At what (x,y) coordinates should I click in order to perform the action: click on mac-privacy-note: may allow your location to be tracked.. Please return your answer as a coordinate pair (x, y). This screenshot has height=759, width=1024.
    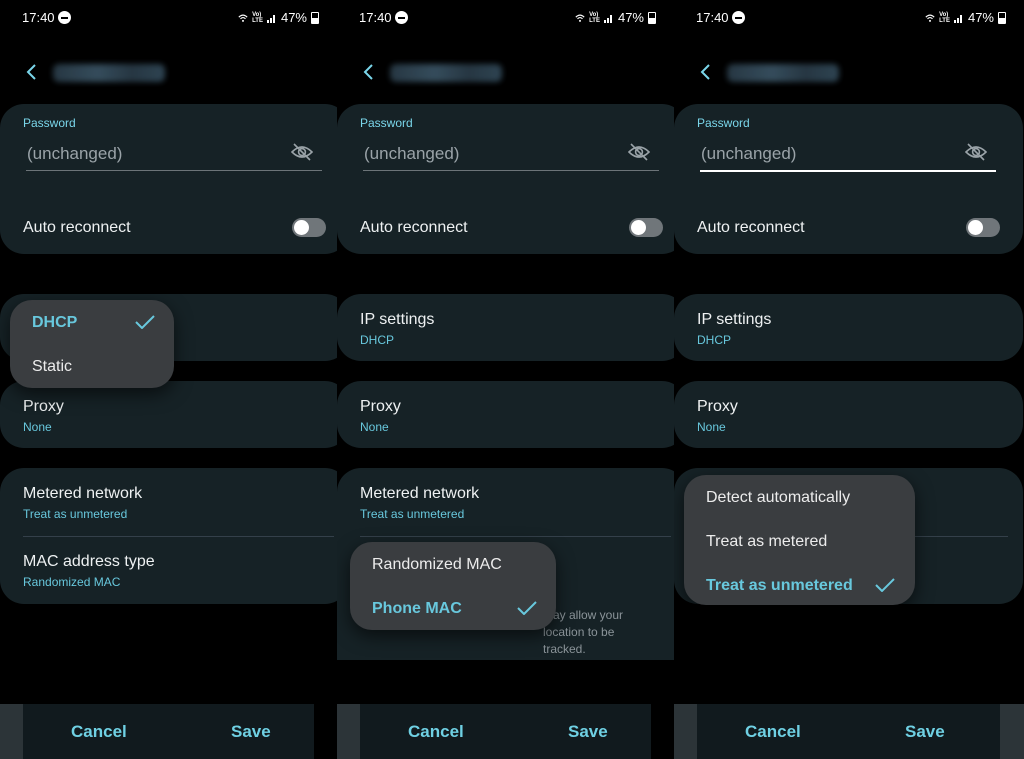
    Looking at the image, I should click on (583, 632).